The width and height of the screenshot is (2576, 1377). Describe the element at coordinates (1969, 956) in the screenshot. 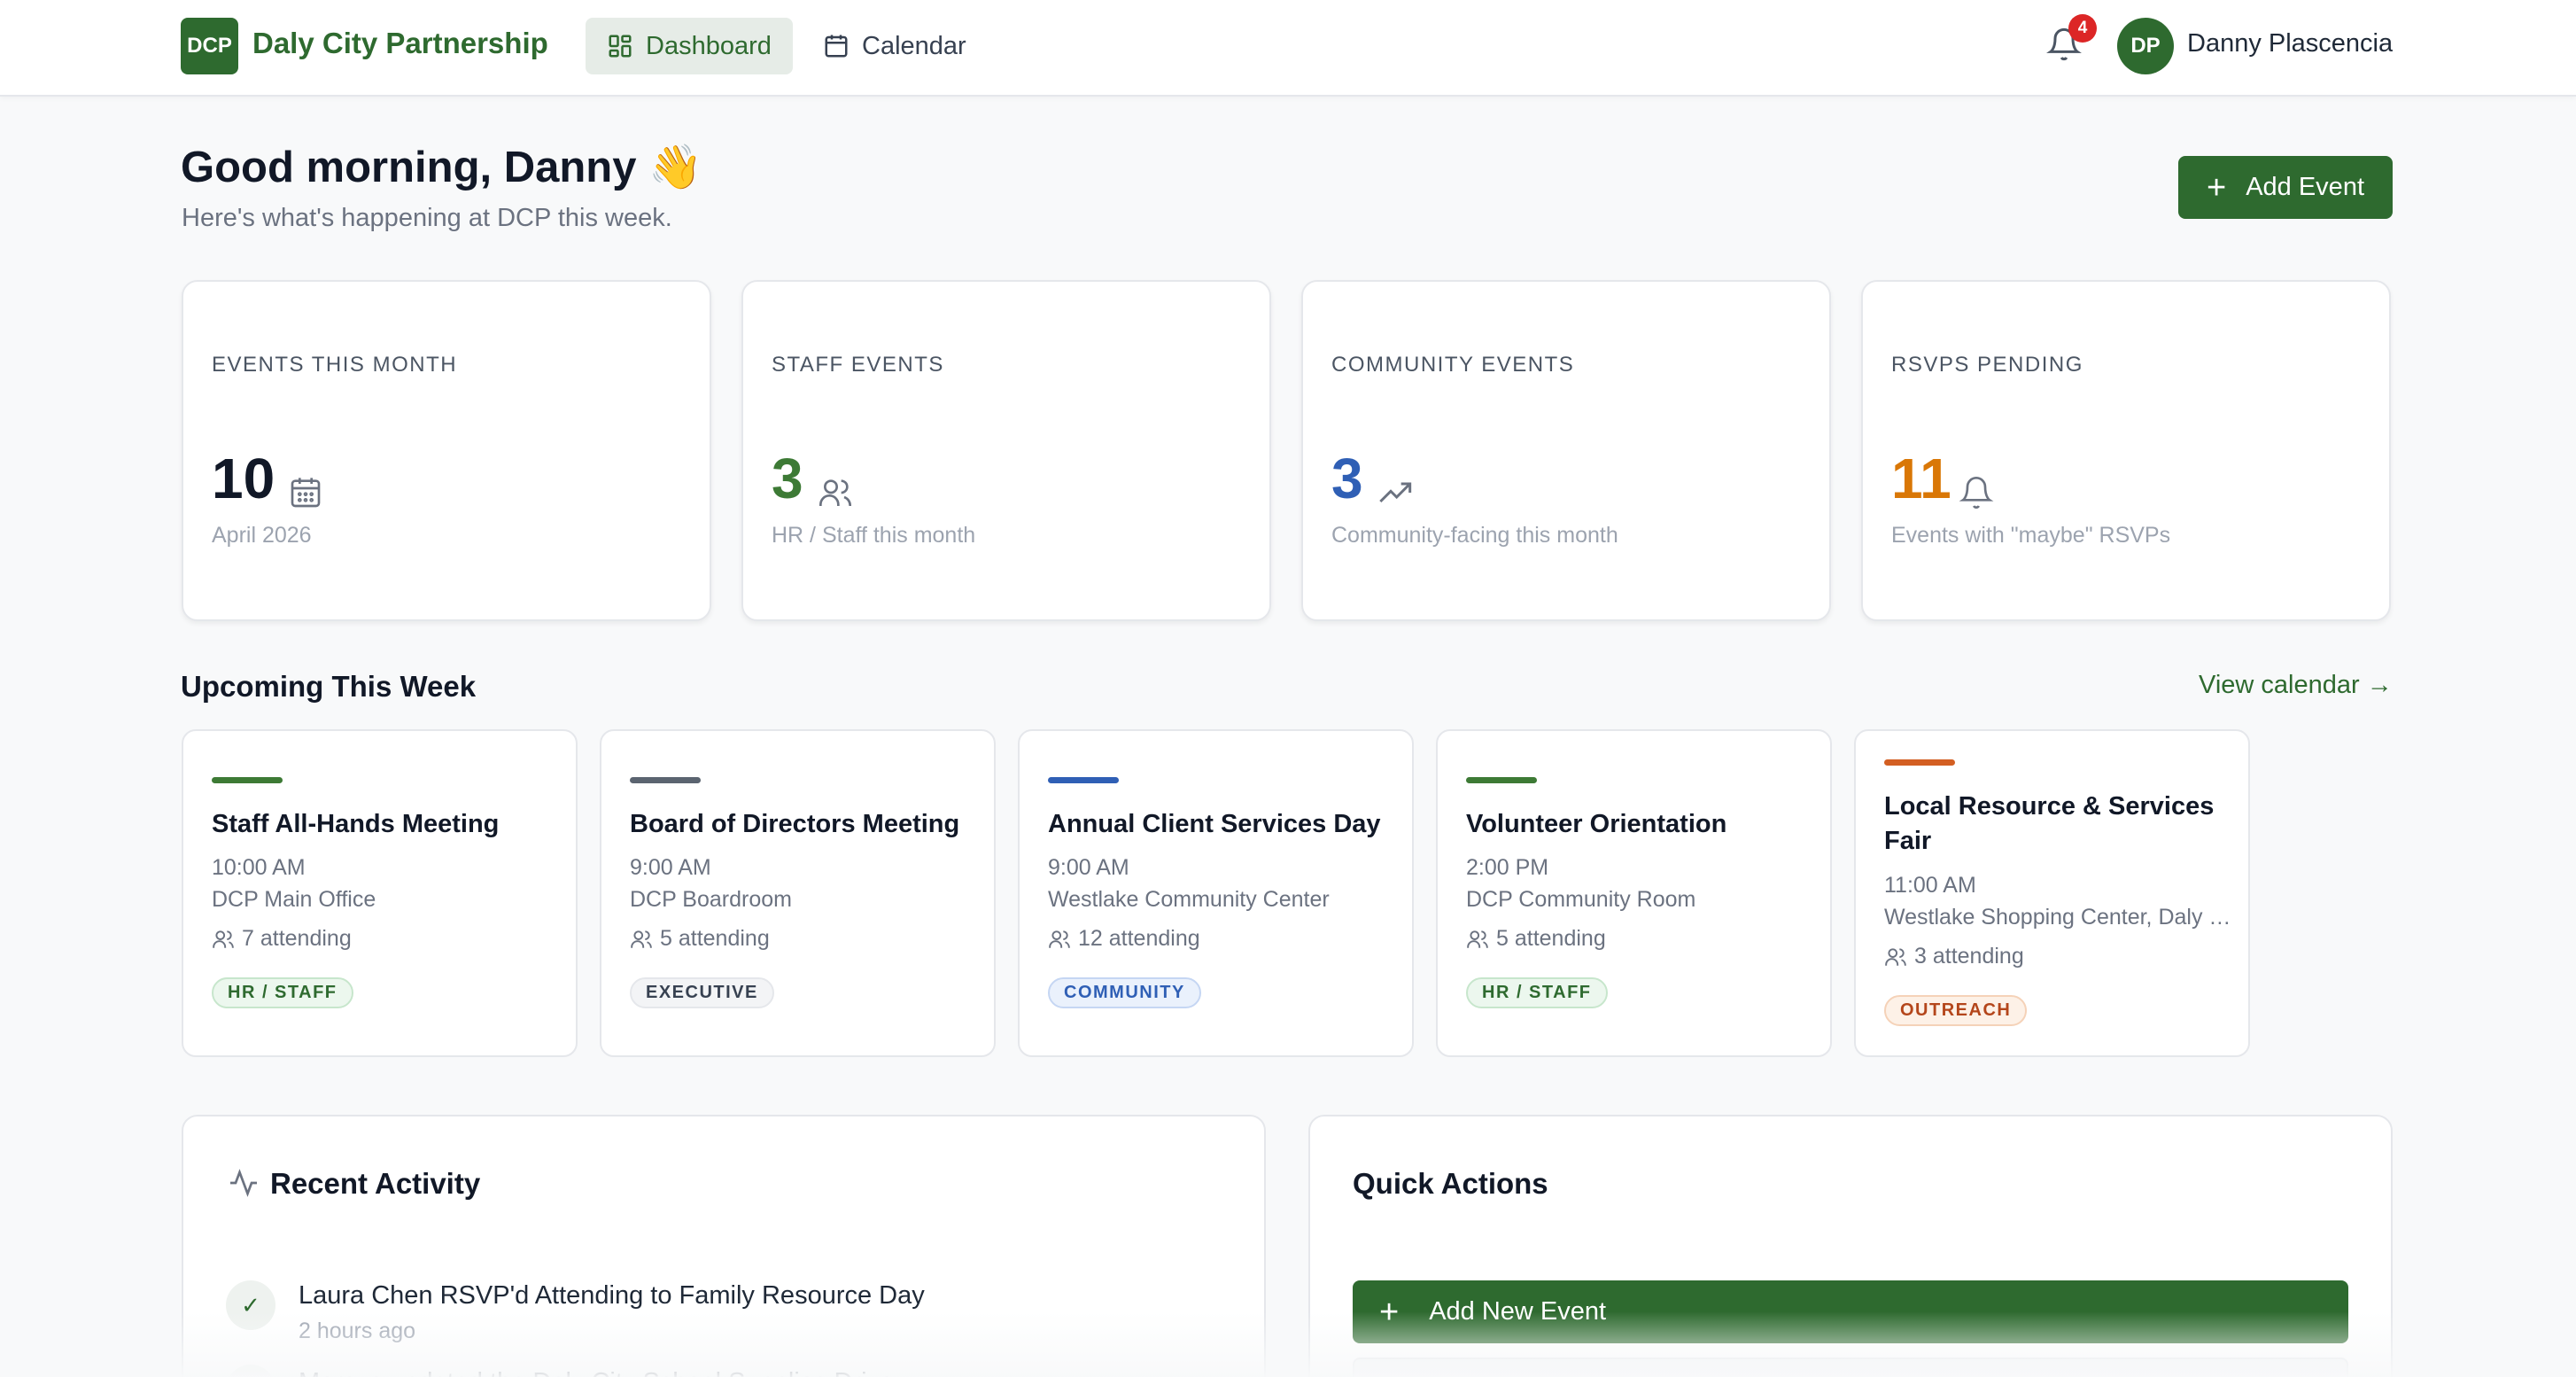

I see `event-attending-count: 3 attending` at that location.